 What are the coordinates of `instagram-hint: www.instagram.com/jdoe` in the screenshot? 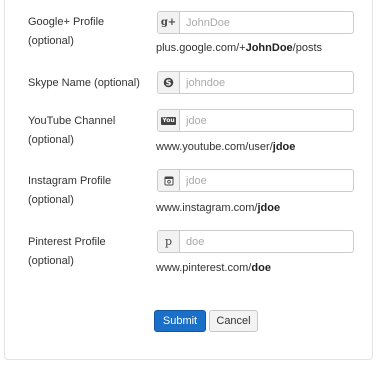 It's located at (218, 208).